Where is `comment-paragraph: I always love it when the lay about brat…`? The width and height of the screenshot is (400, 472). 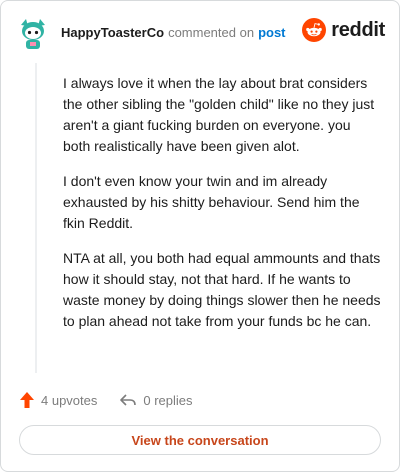
comment-paragraph: I always love it when the lay about brat… is located at coordinates (219, 114).